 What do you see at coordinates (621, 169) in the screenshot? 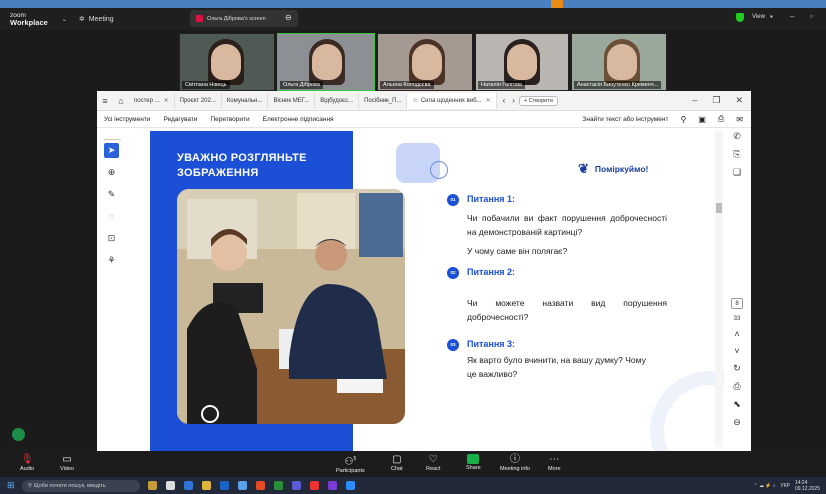
I see `logo-text: Поміркуймо!` at bounding box center [621, 169].